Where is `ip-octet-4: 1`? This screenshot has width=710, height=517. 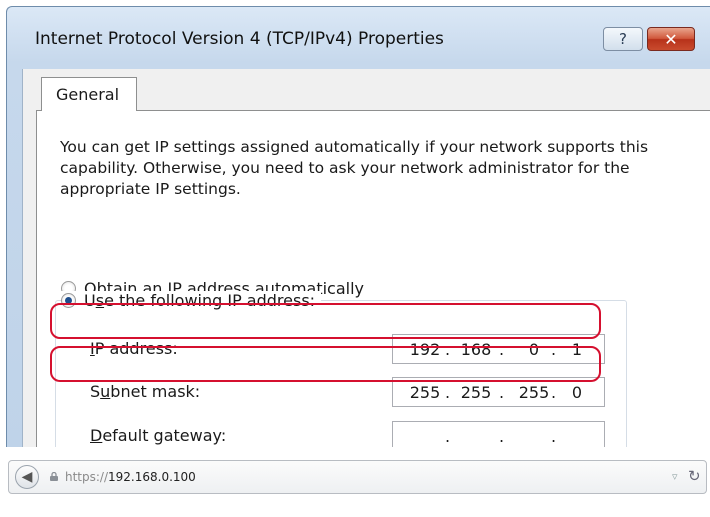
ip-octet-4: 1 is located at coordinates (577, 349).